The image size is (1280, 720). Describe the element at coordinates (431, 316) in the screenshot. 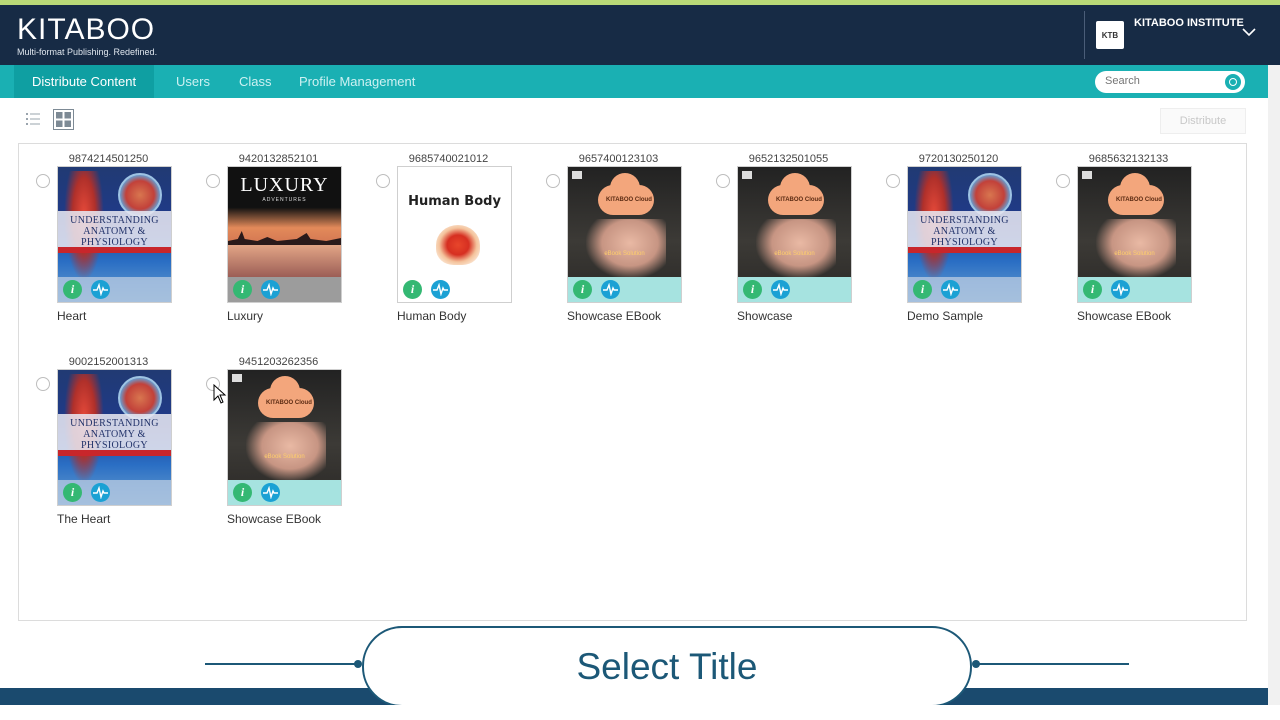

I see `book-title: Human Body` at that location.